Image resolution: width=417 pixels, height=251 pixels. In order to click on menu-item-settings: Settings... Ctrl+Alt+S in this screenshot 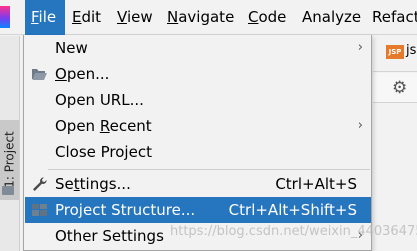, I will do `click(198, 184)`.